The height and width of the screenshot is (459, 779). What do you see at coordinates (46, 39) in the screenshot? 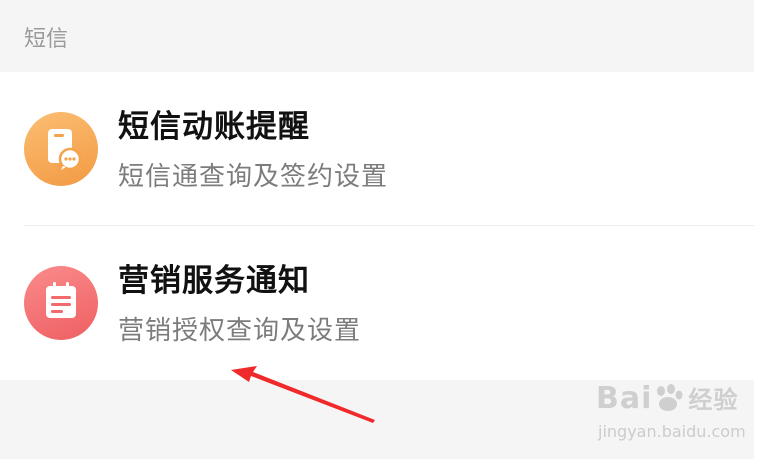
I see `section-title: 短信` at bounding box center [46, 39].